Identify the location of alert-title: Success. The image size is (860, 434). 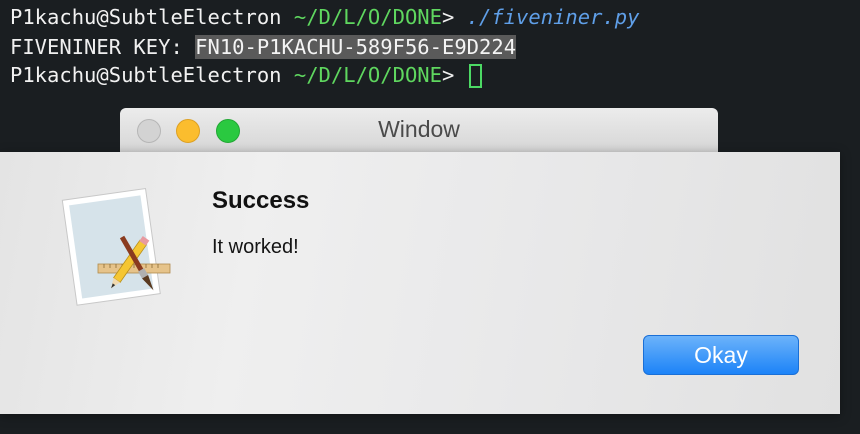
(261, 200).